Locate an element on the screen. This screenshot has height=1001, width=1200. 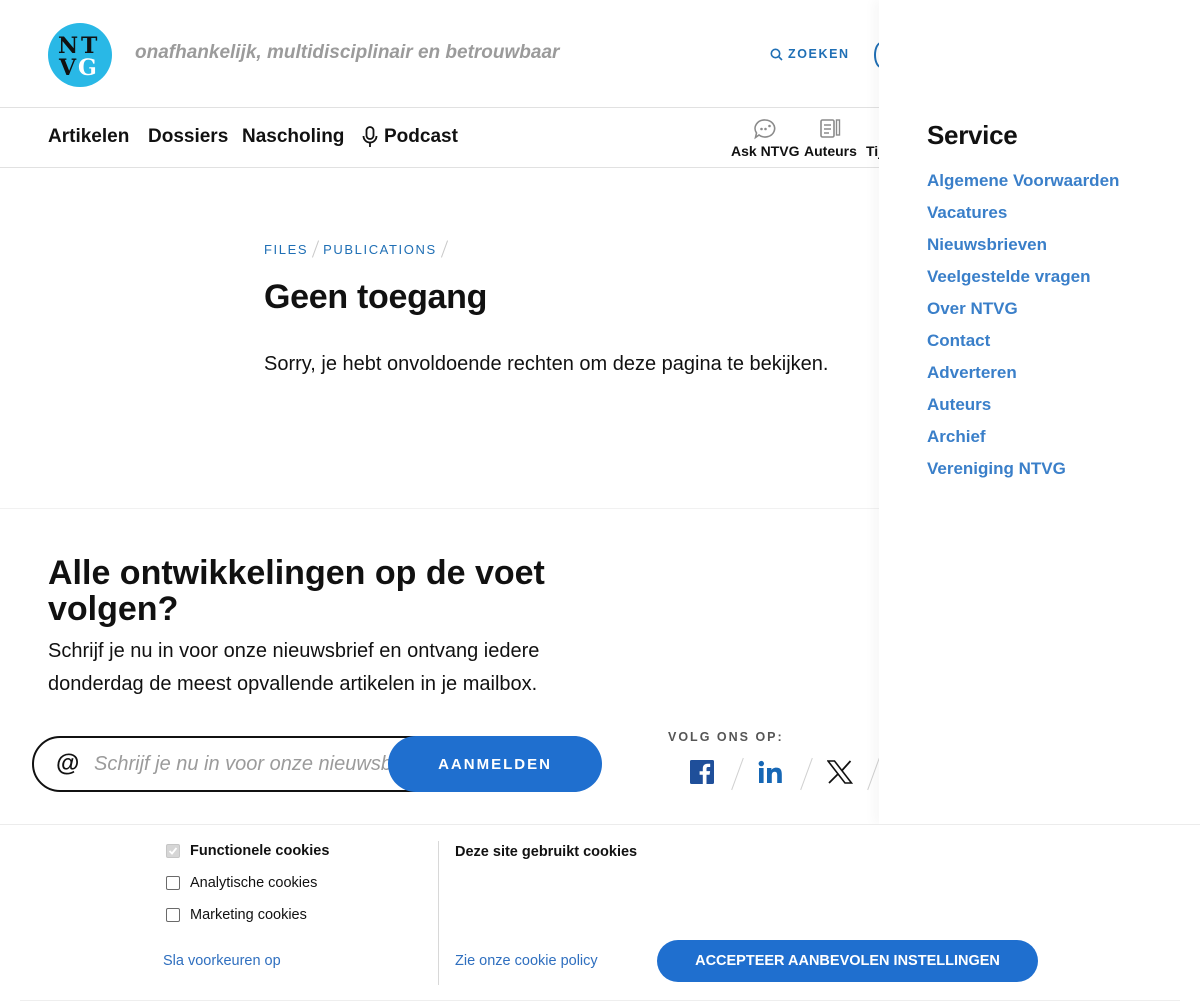
service-link-vacatures: Vacatures is located at coordinates (1023, 219).